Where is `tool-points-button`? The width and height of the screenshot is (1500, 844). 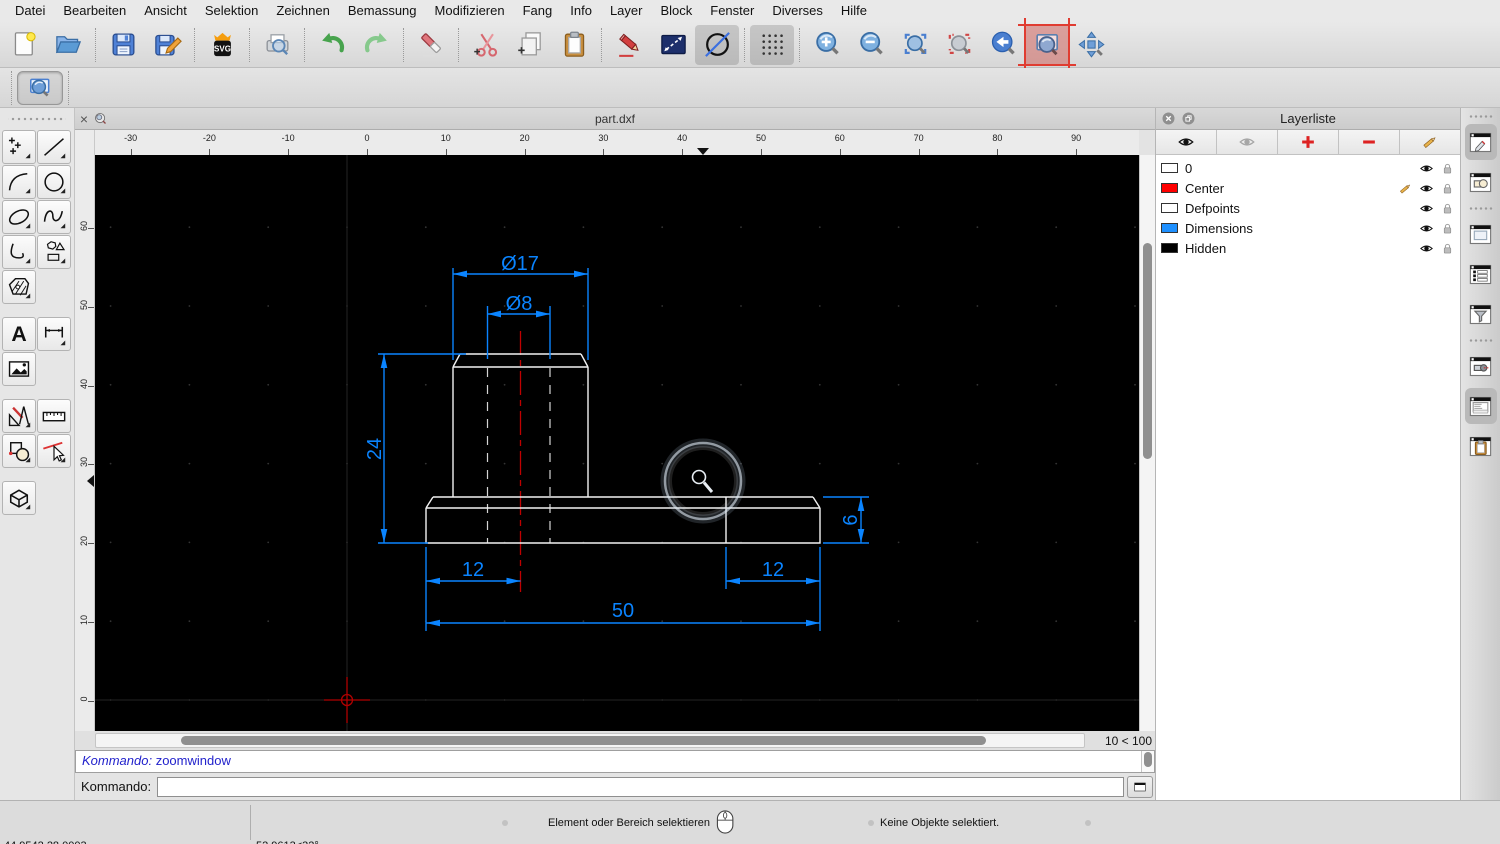
tool-points-button is located at coordinates (19, 147).